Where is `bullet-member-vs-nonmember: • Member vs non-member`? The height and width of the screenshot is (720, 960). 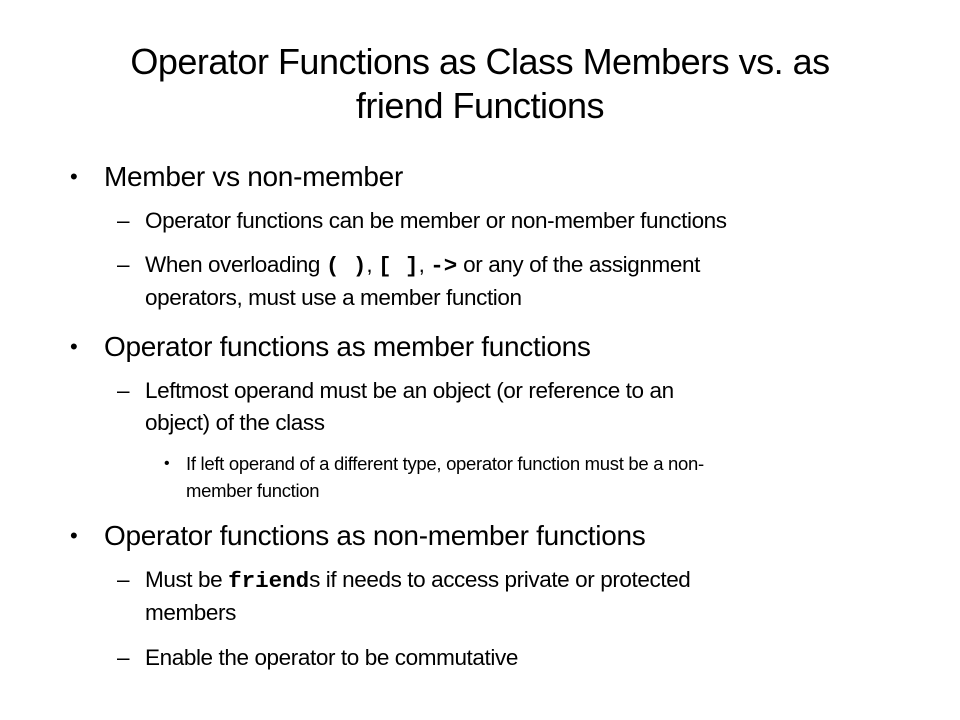
bullet-member-vs-nonmember: • Member vs non-member is located at coordinates (236, 177).